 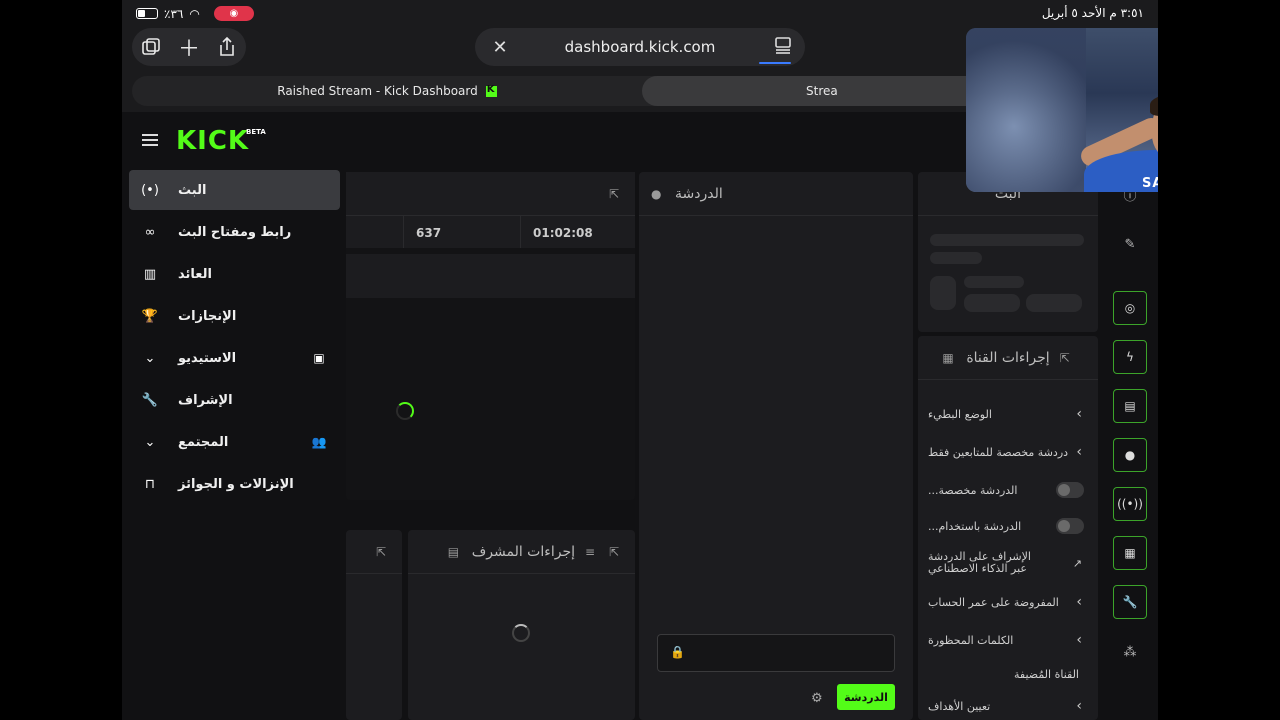 What do you see at coordinates (656, 193) in the screenshot?
I see `chat-bubble-icon: ●` at bounding box center [656, 193].